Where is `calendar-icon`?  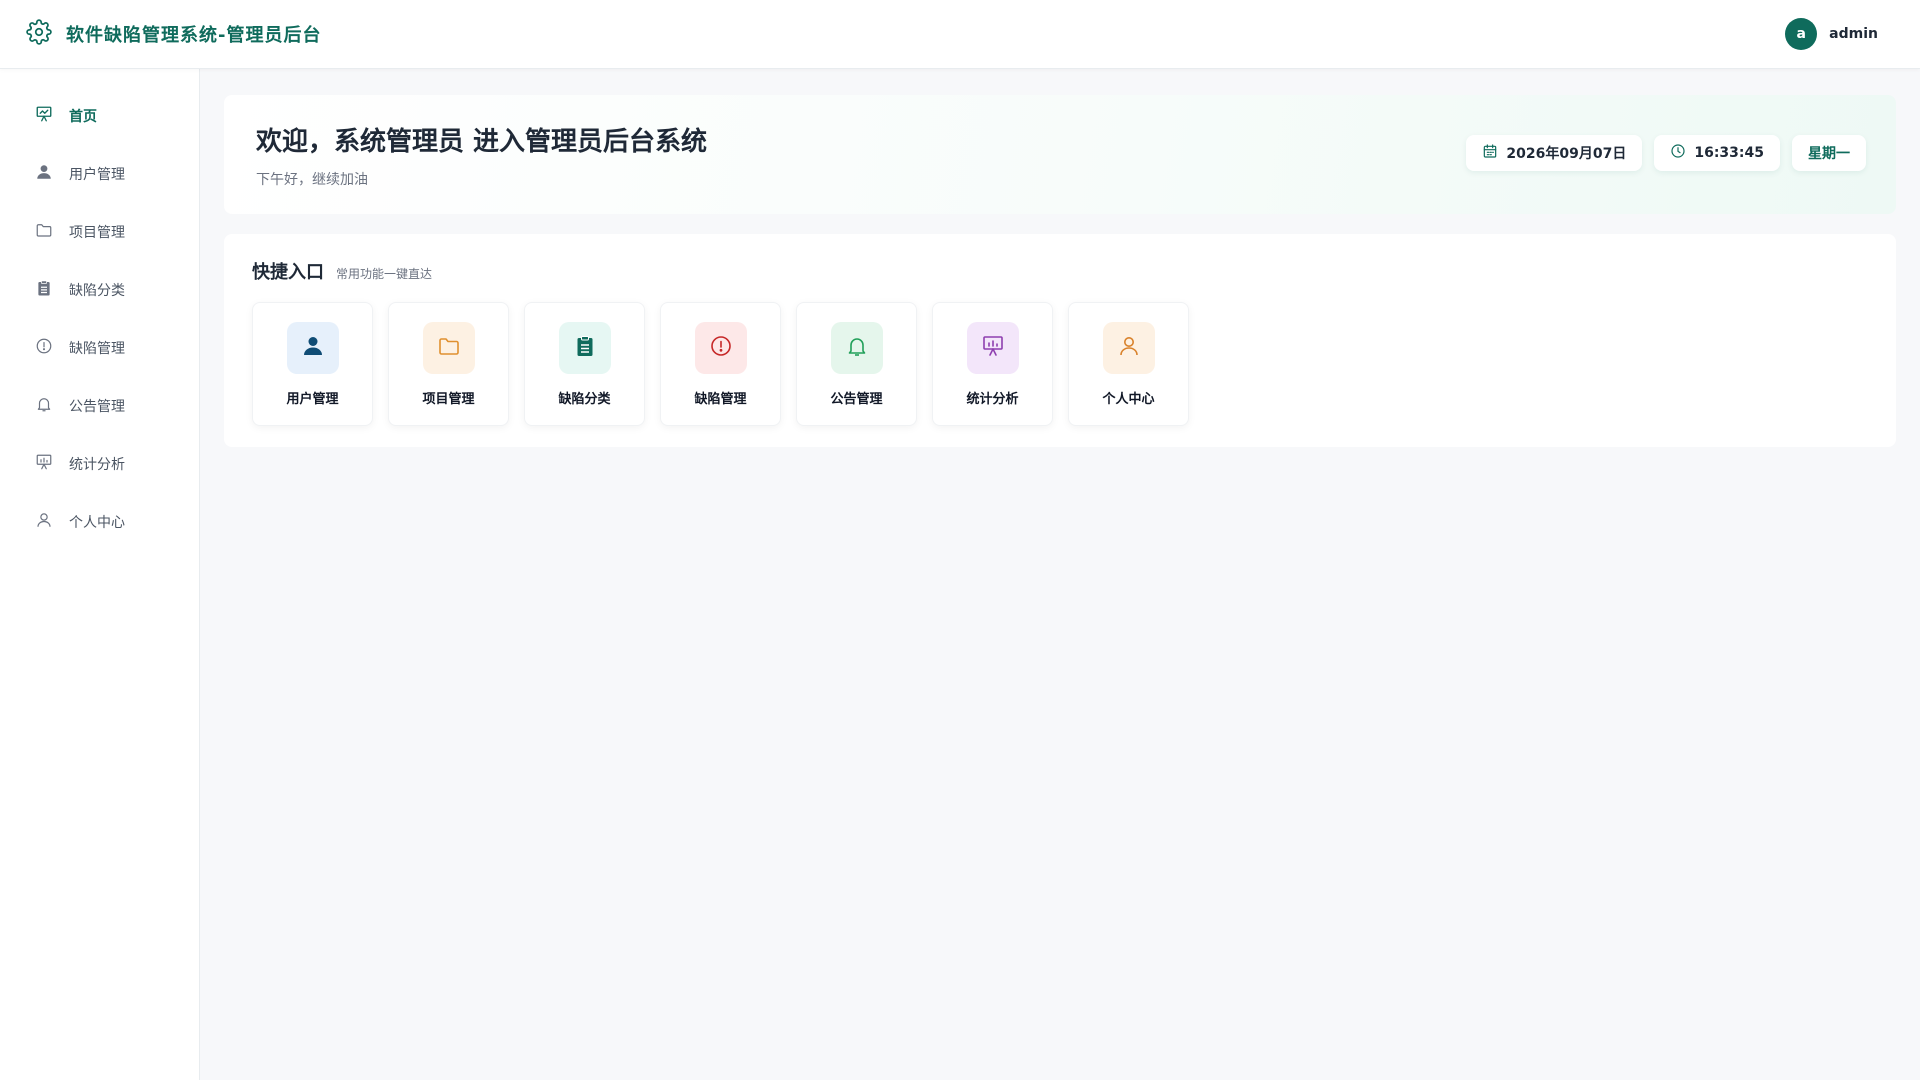
calendar-icon is located at coordinates (1490, 153).